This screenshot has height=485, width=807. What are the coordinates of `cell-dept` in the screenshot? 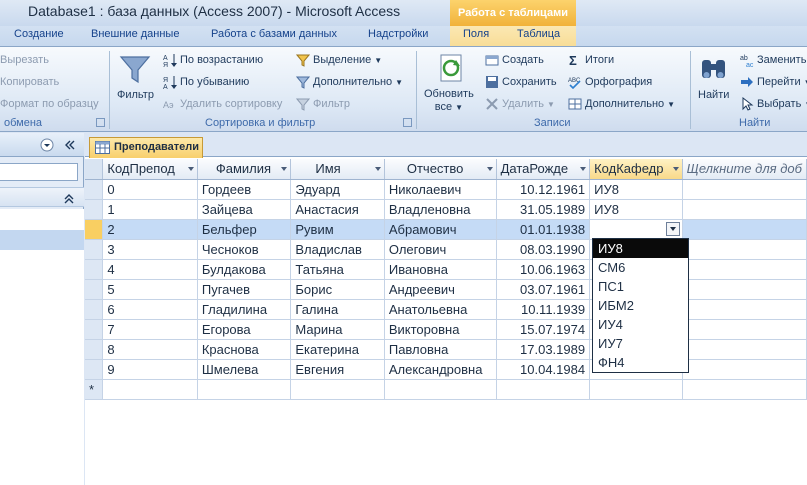 It's located at (636, 229).